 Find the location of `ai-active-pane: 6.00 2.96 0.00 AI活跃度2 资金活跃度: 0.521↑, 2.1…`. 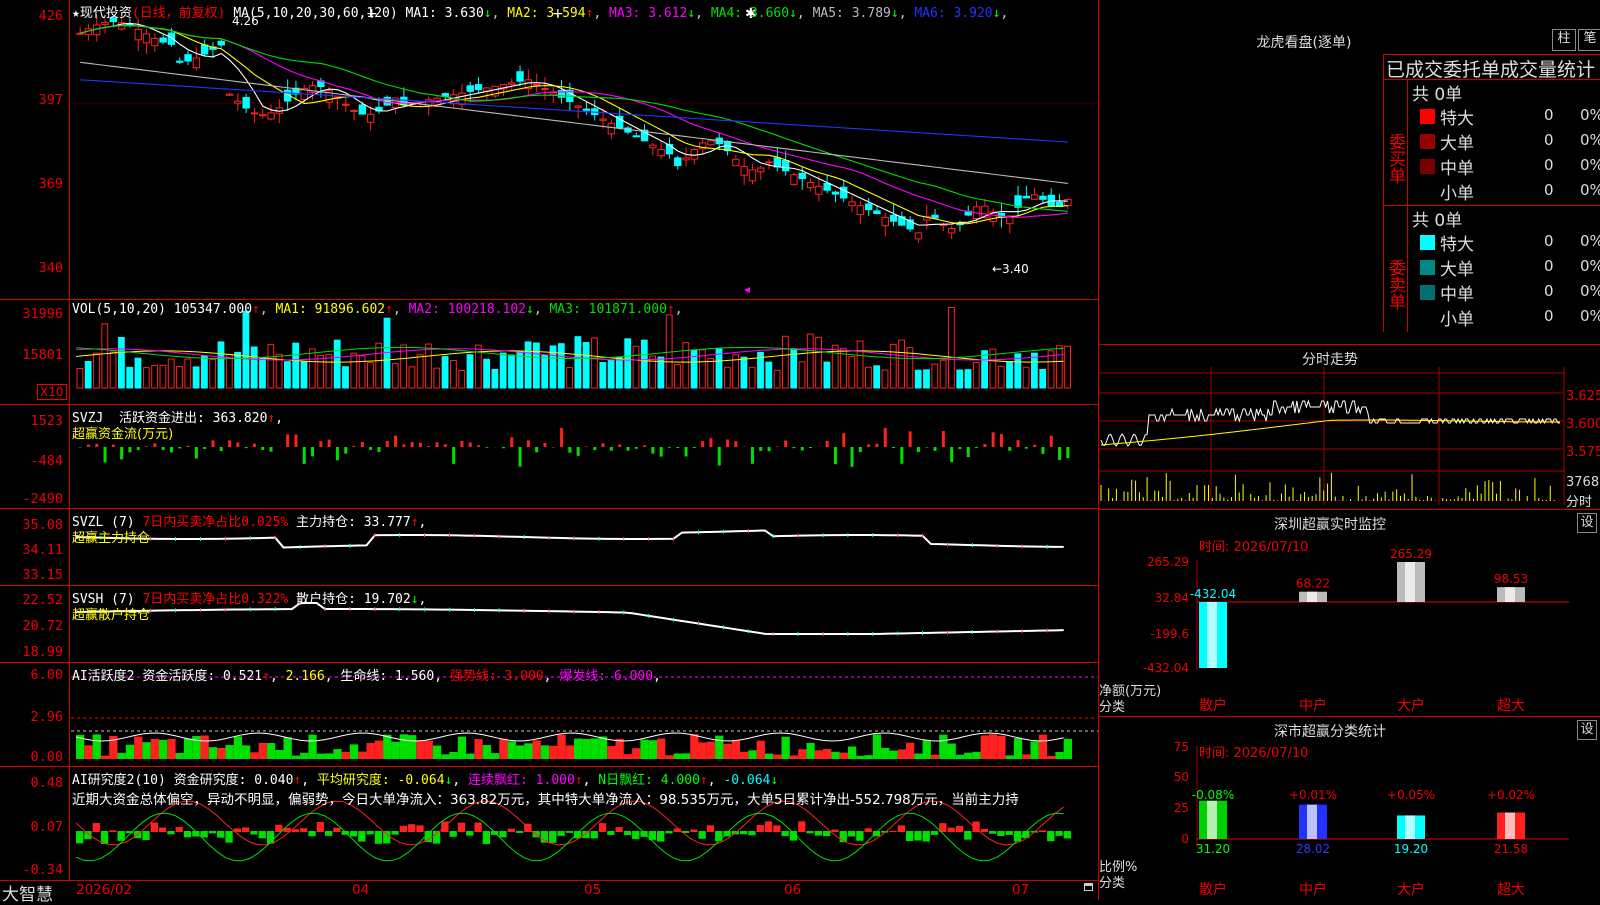

ai-active-pane: 6.00 2.96 0.00 AI活跃度2 资金活跃度: 0.521↑, 2.1… is located at coordinates (549, 715).